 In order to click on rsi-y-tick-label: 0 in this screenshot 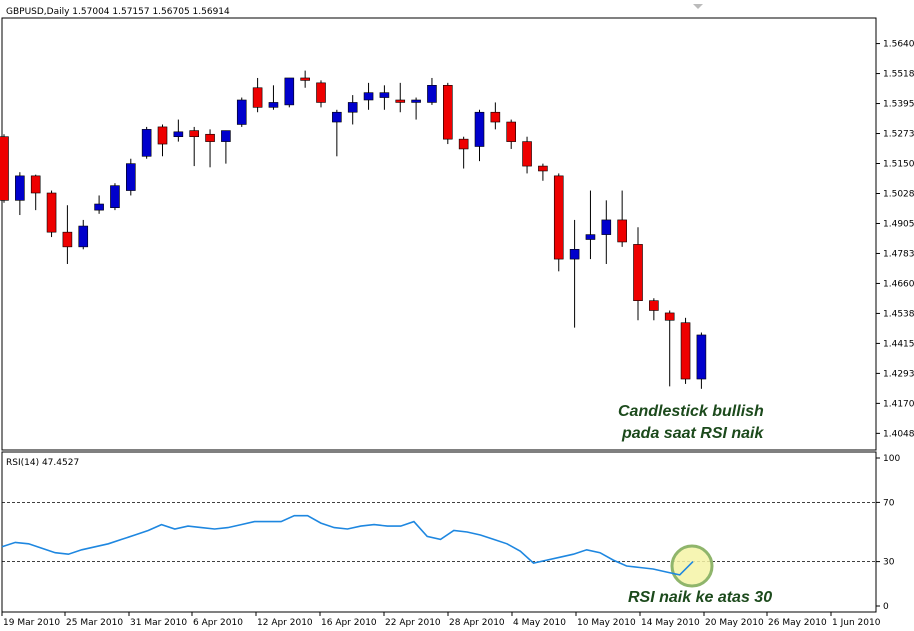, I will do `click(886, 607)`.